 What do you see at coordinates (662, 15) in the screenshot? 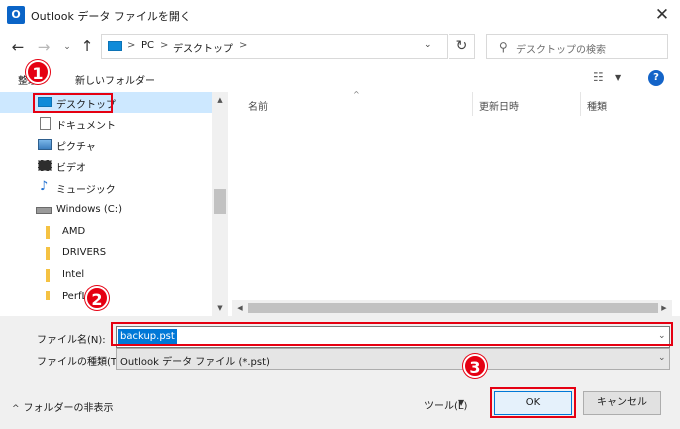
I see `close-icon: ✕` at bounding box center [662, 15].